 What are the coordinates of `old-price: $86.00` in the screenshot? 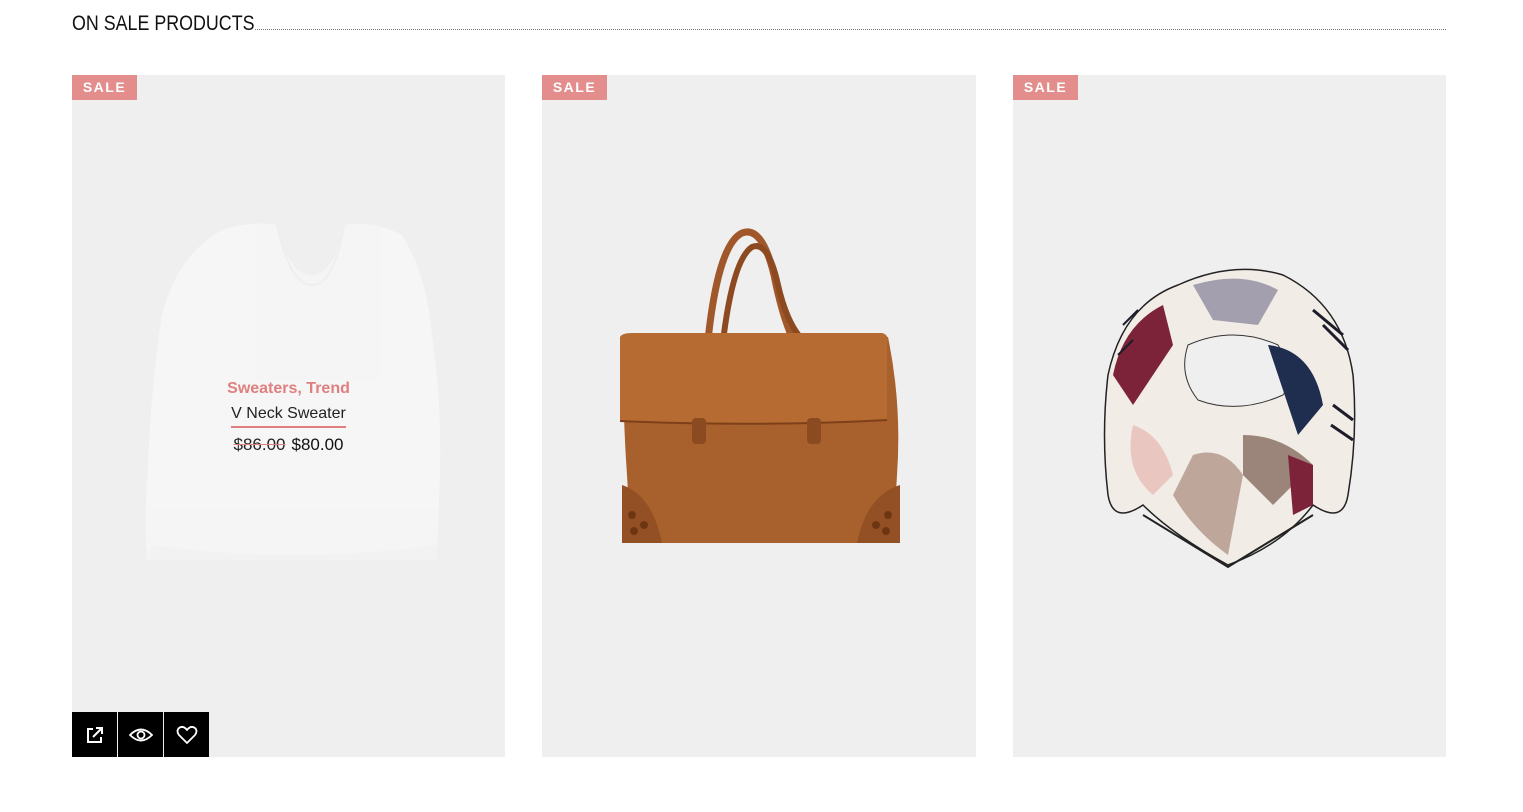 It's located at (259, 444).